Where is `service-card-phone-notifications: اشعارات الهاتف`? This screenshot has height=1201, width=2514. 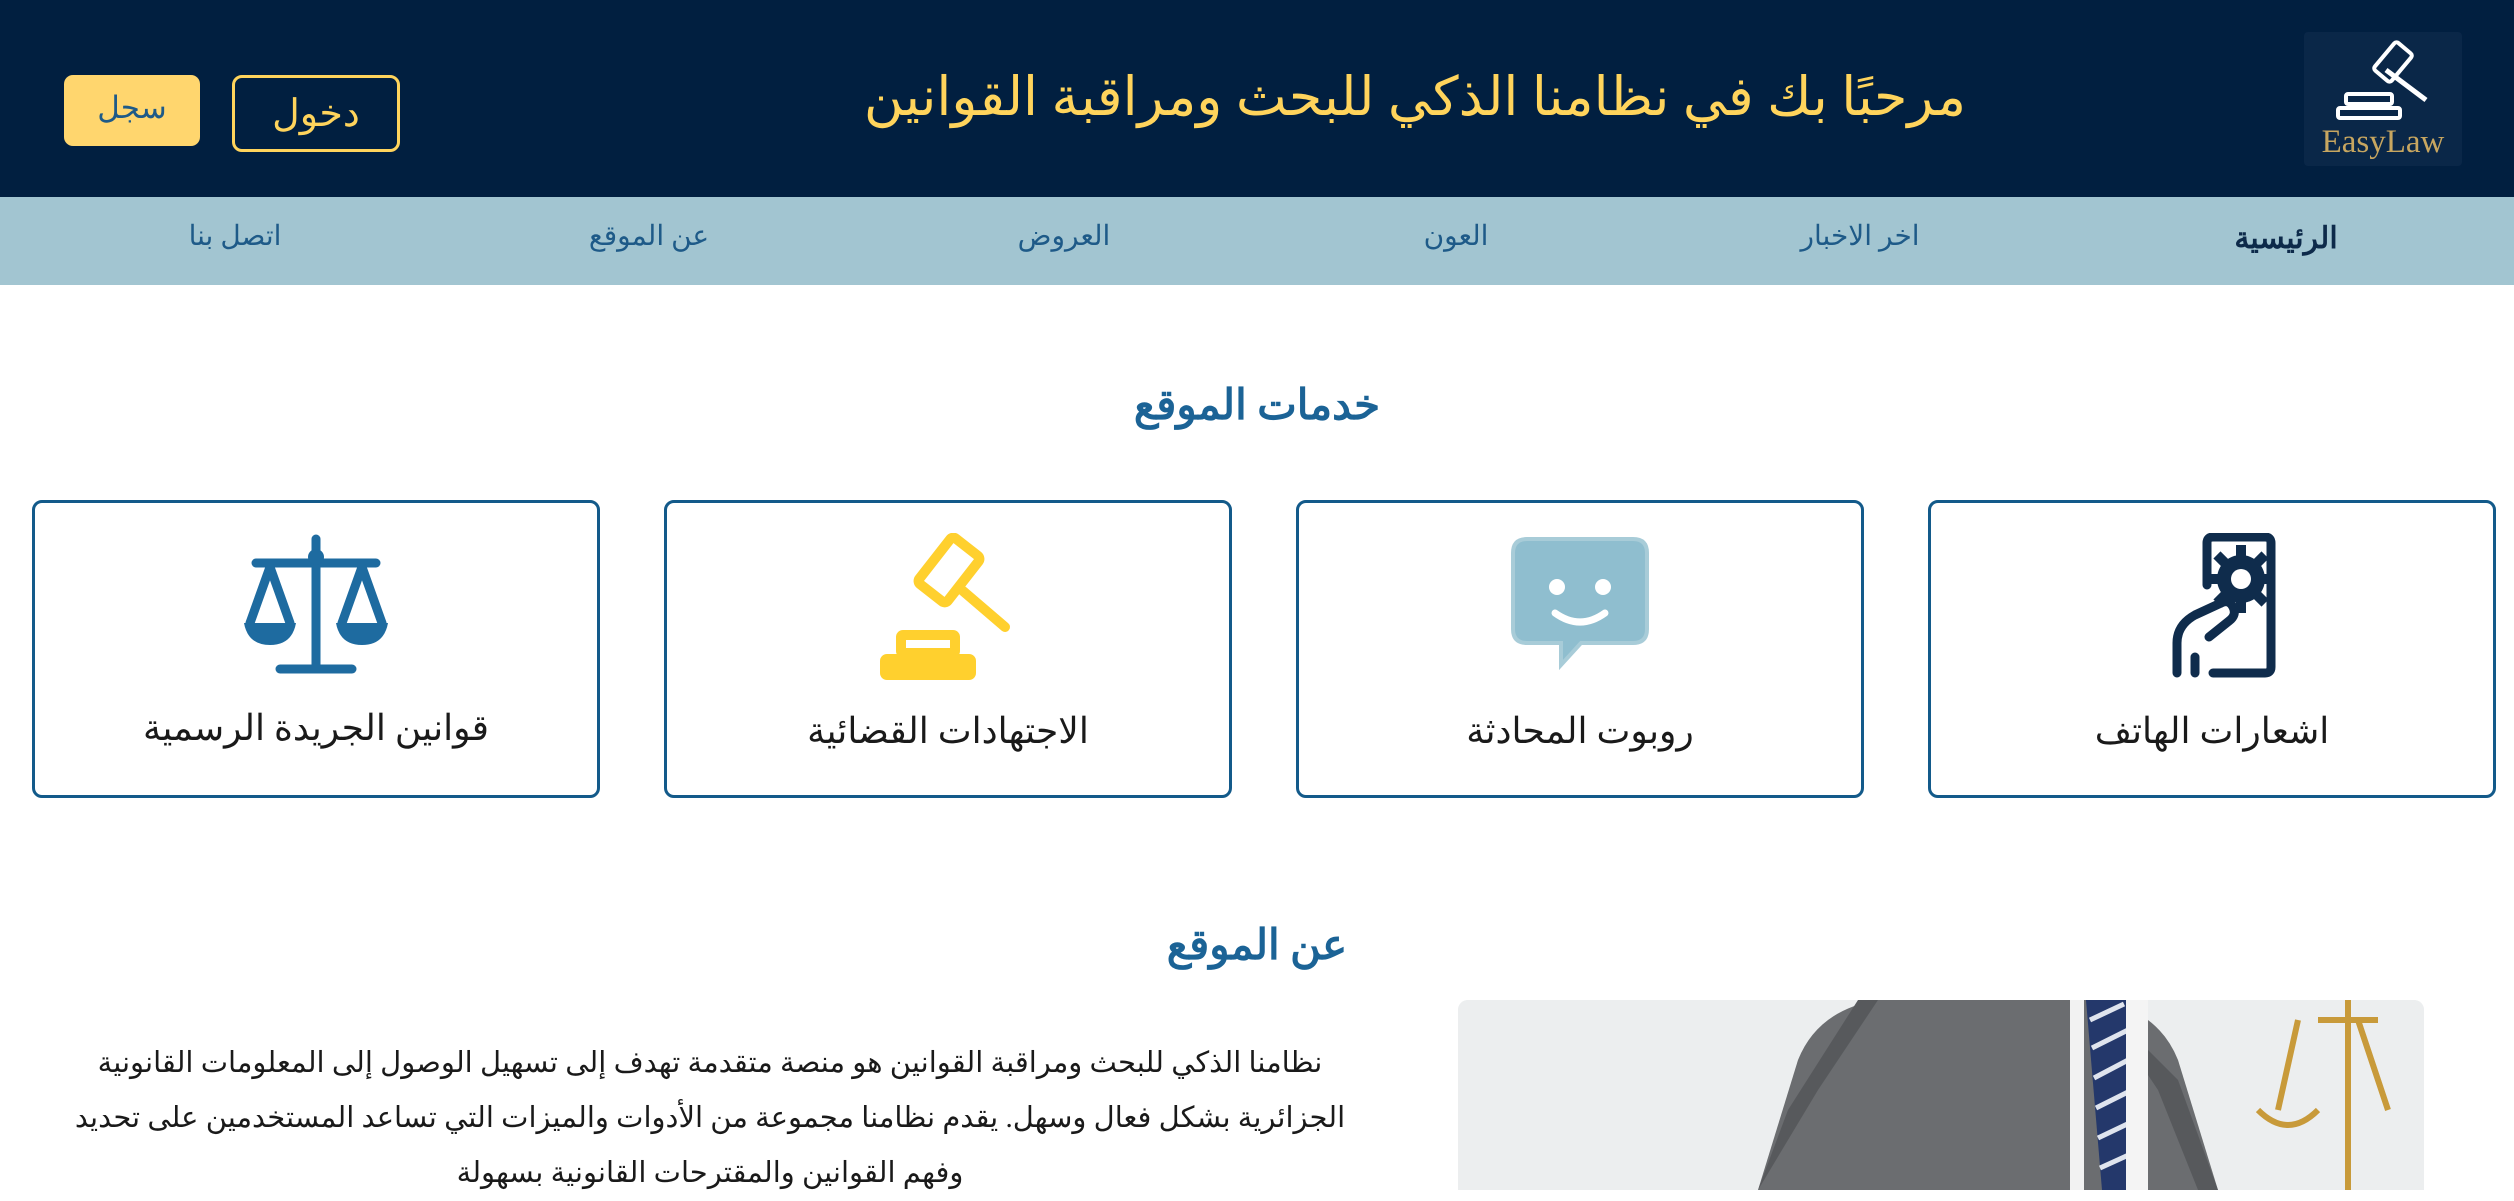 service-card-phone-notifications: اشعارات الهاتف is located at coordinates (2212, 649).